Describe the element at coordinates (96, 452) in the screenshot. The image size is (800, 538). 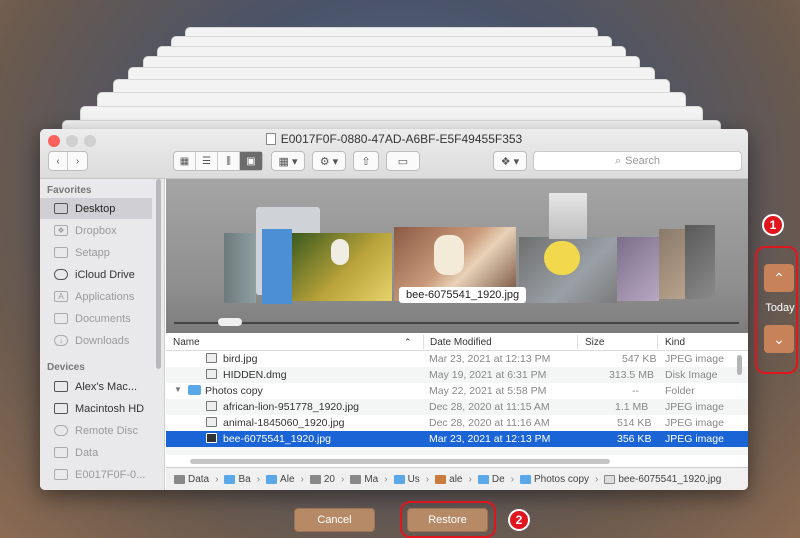
I see `sidebar-item-data: Data` at that location.